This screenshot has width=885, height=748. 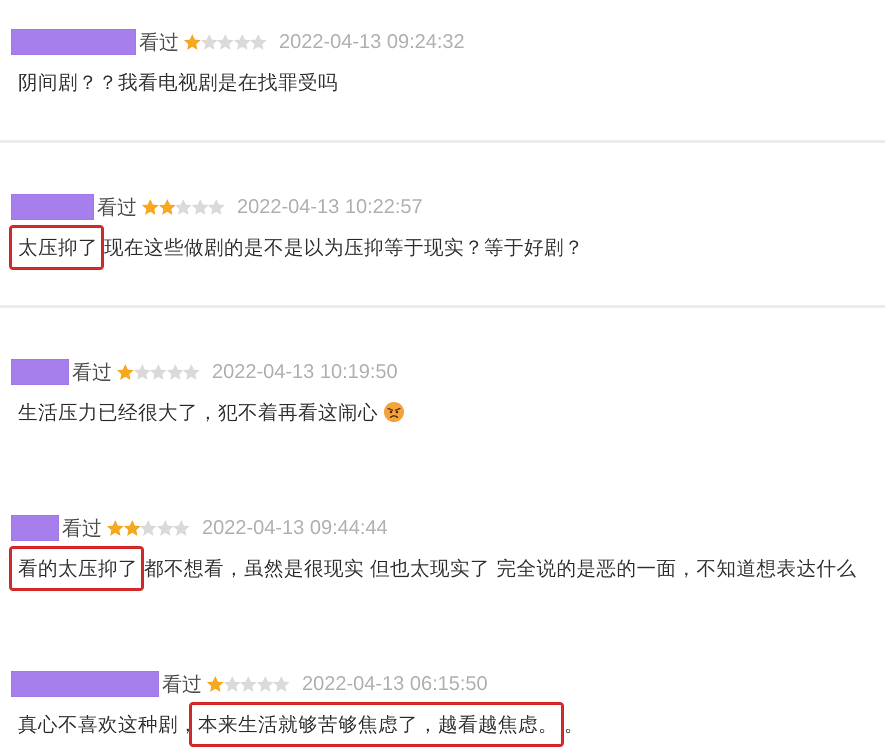 I want to click on comment-text: 生活压力已经很大了，犯不着再看这闹心, so click(x=198, y=412).